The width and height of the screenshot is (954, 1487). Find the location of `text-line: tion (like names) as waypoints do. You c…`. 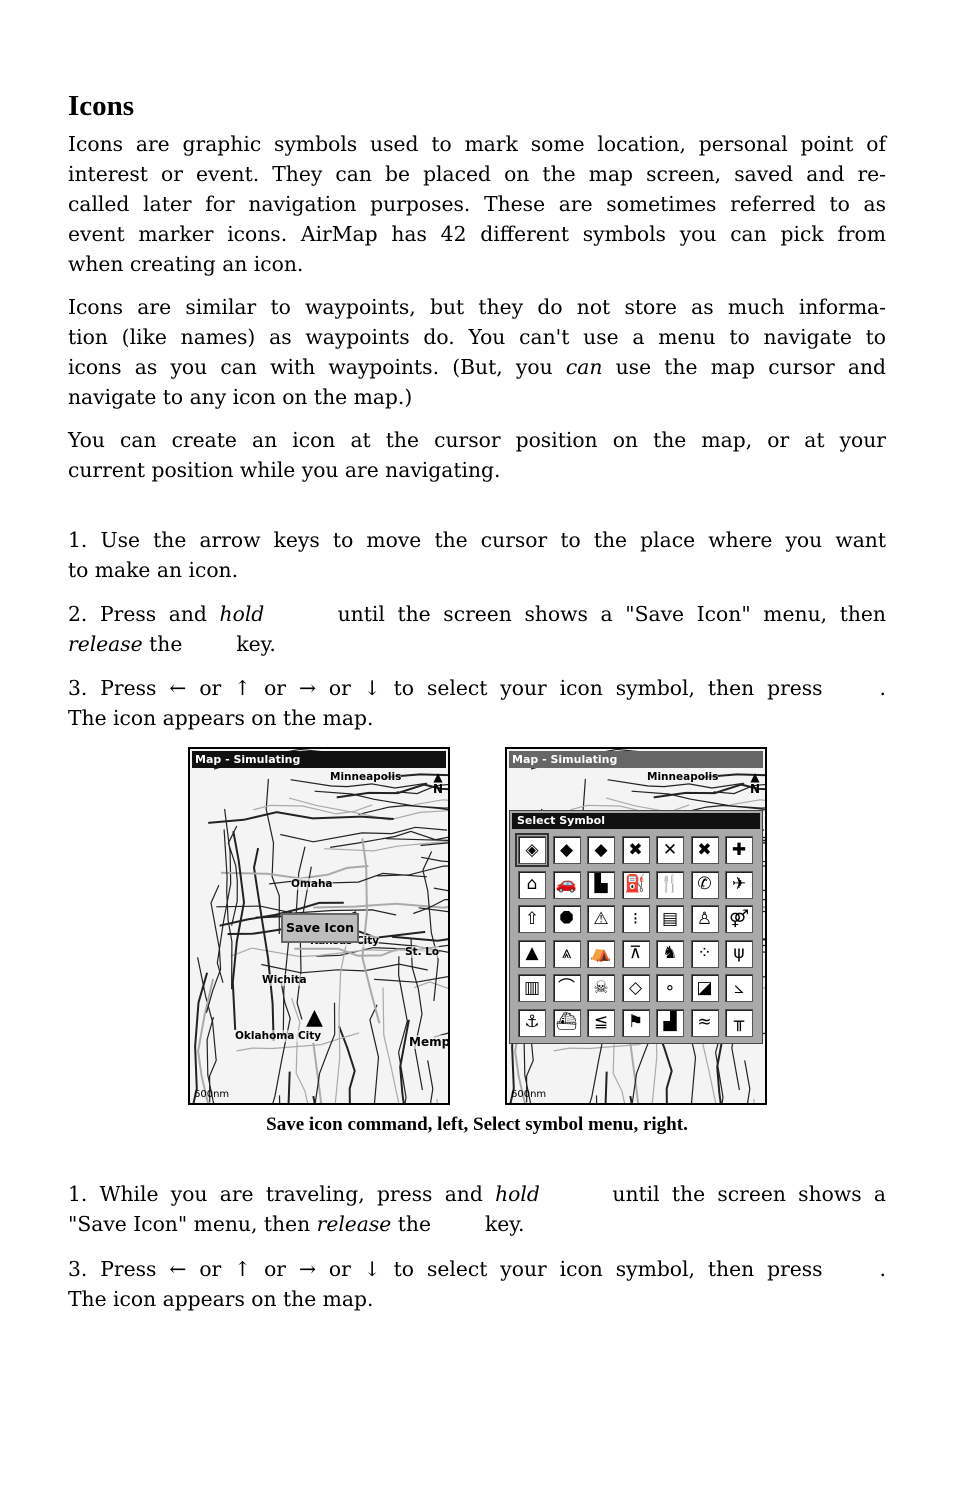

text-line: tion (like names) as waypoints do. You c… is located at coordinates (477, 337).